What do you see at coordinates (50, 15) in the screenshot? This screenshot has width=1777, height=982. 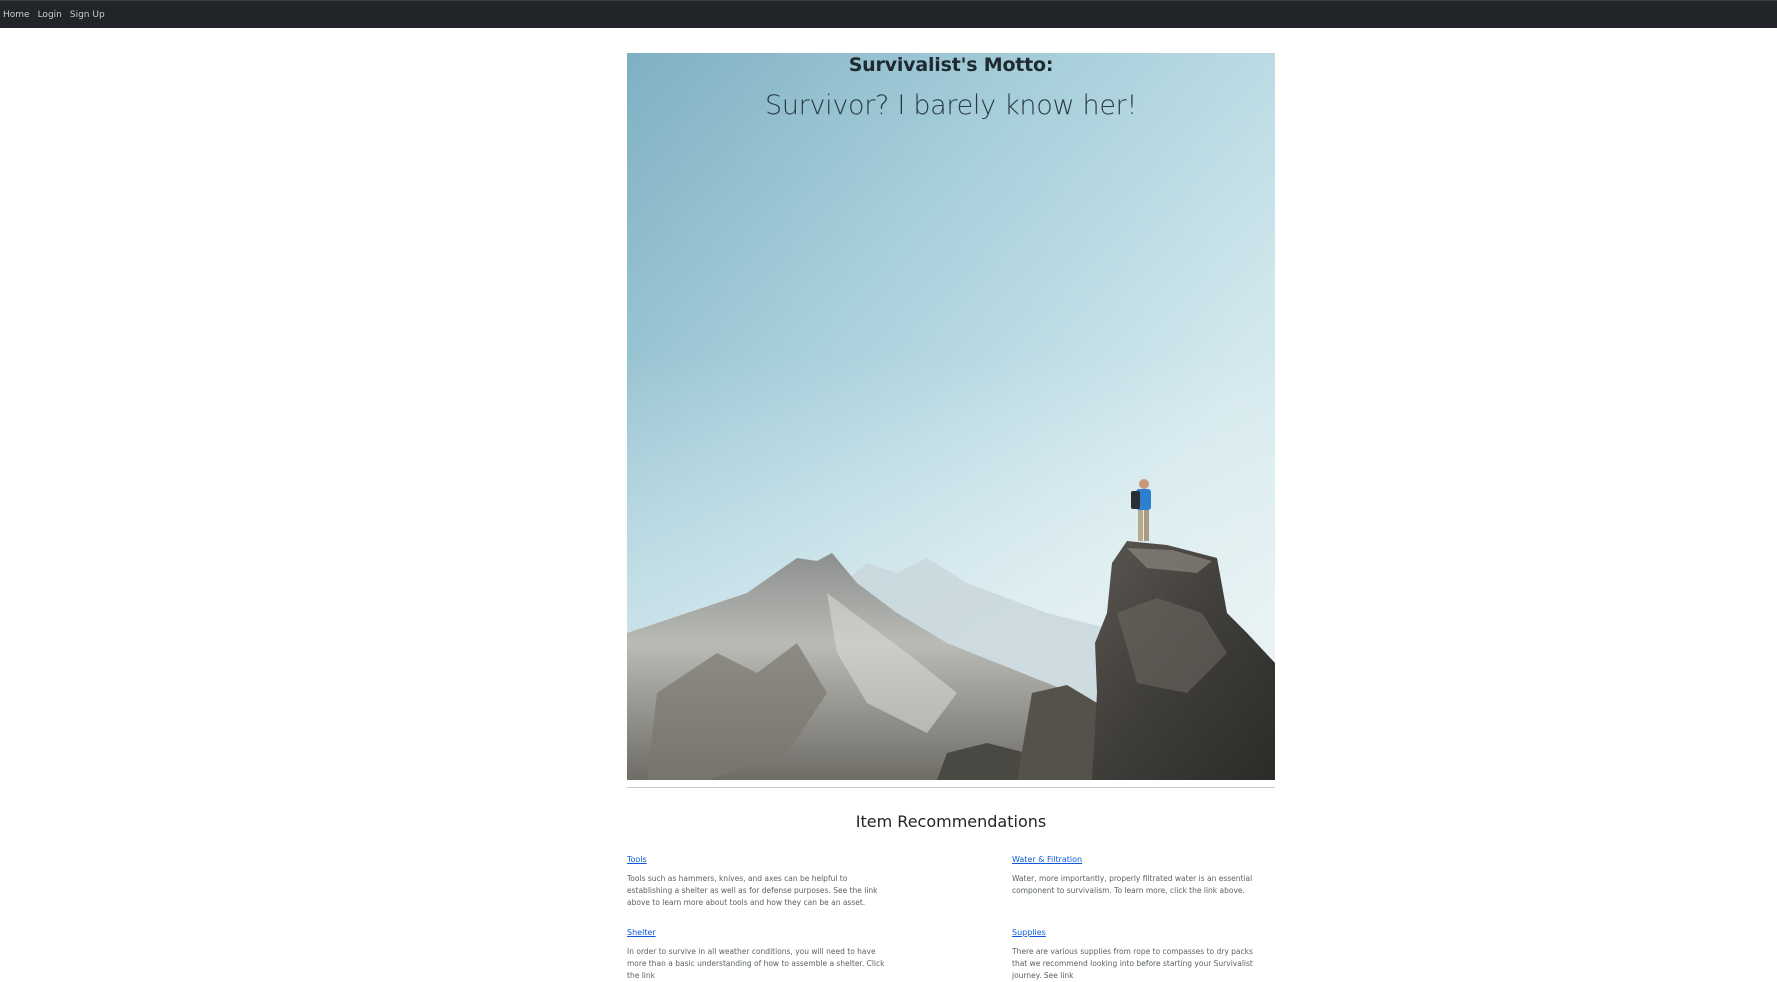 I see `nav-login-link: Login` at bounding box center [50, 15].